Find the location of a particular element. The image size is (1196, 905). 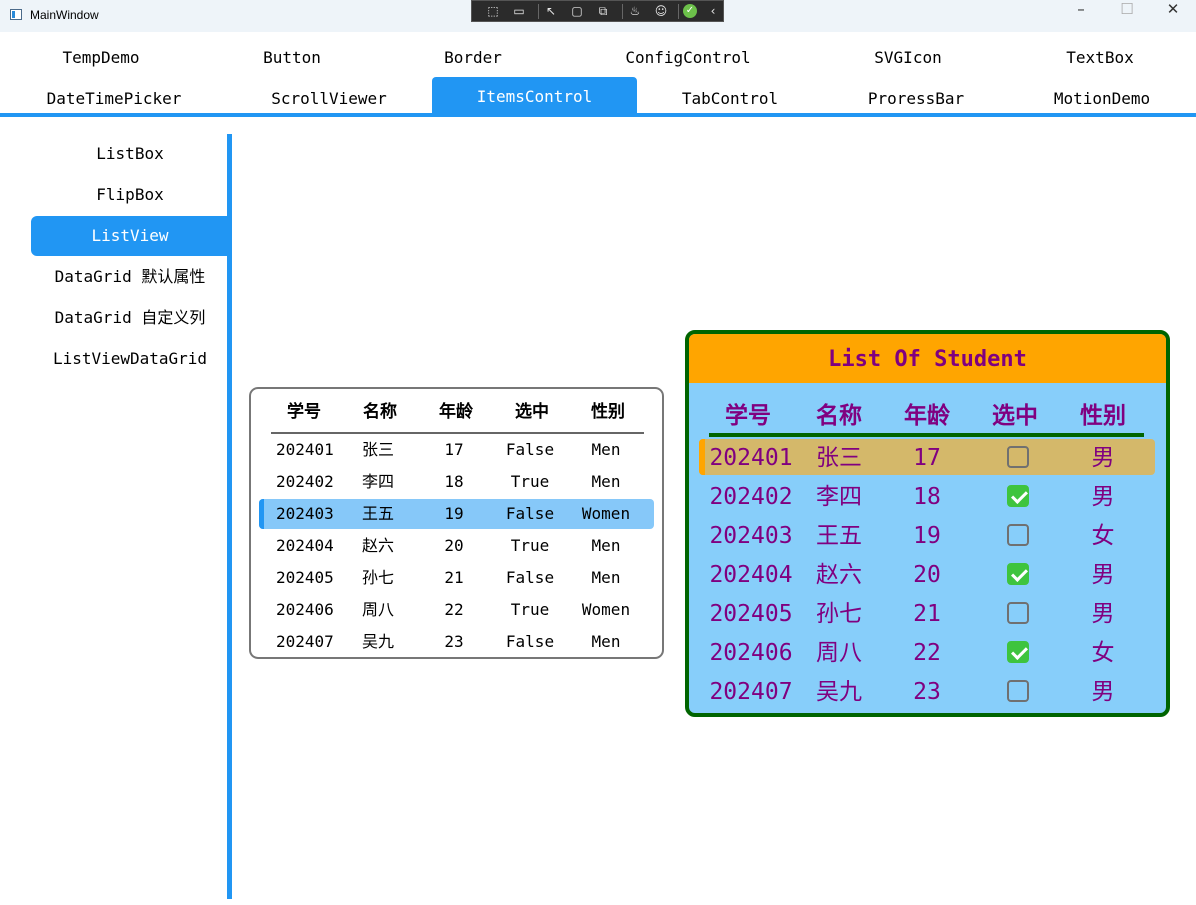

tab-border: Border is located at coordinates (473, 56).